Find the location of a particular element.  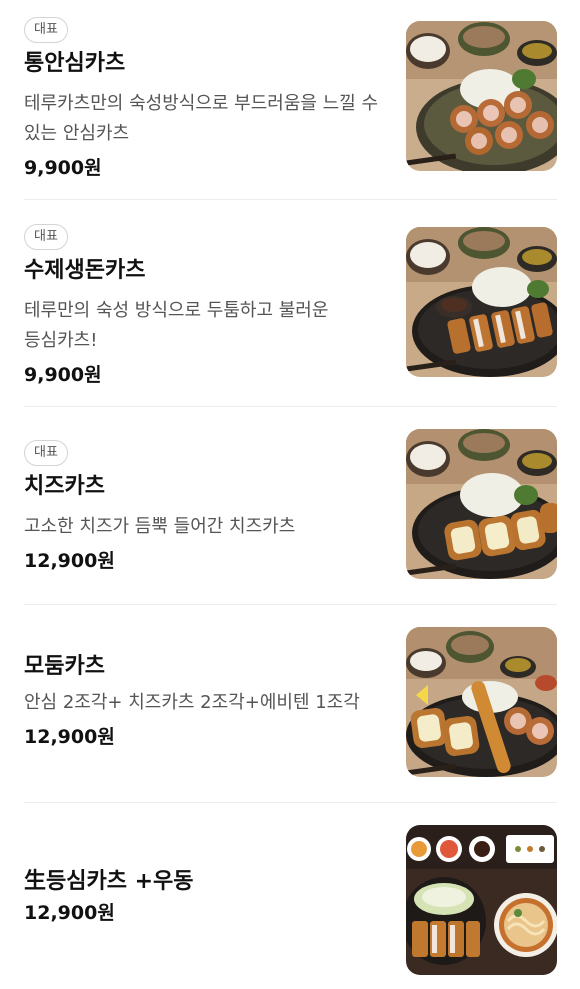

menu-item-name: 모둠카츠 is located at coordinates (64, 666).